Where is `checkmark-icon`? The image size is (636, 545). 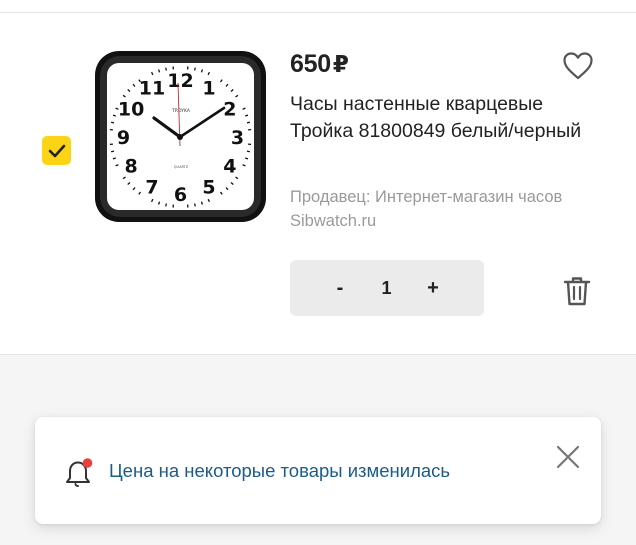
checkmark-icon is located at coordinates (56, 150).